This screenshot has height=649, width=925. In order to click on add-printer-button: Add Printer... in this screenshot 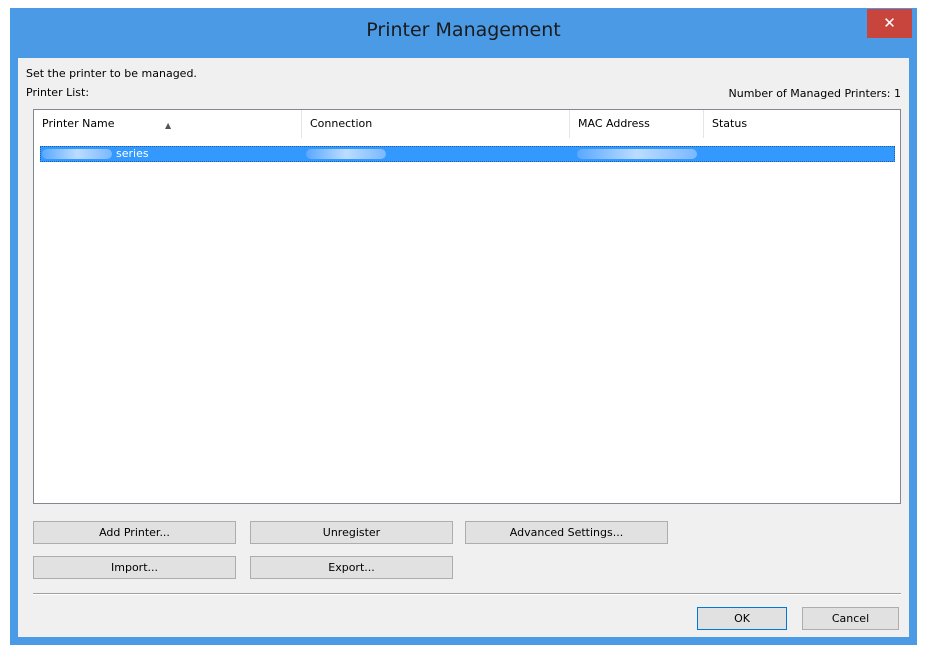, I will do `click(134, 532)`.